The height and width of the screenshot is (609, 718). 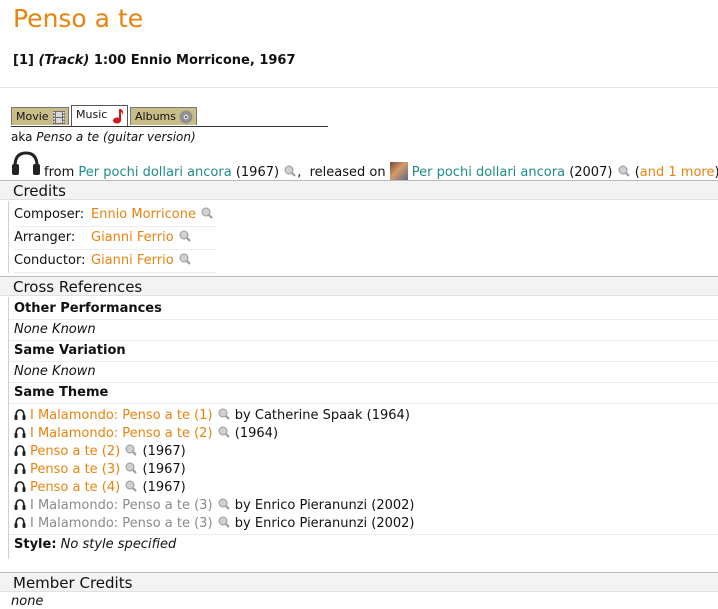 What do you see at coordinates (155, 116) in the screenshot?
I see `tab-albums-label: Albums` at bounding box center [155, 116].